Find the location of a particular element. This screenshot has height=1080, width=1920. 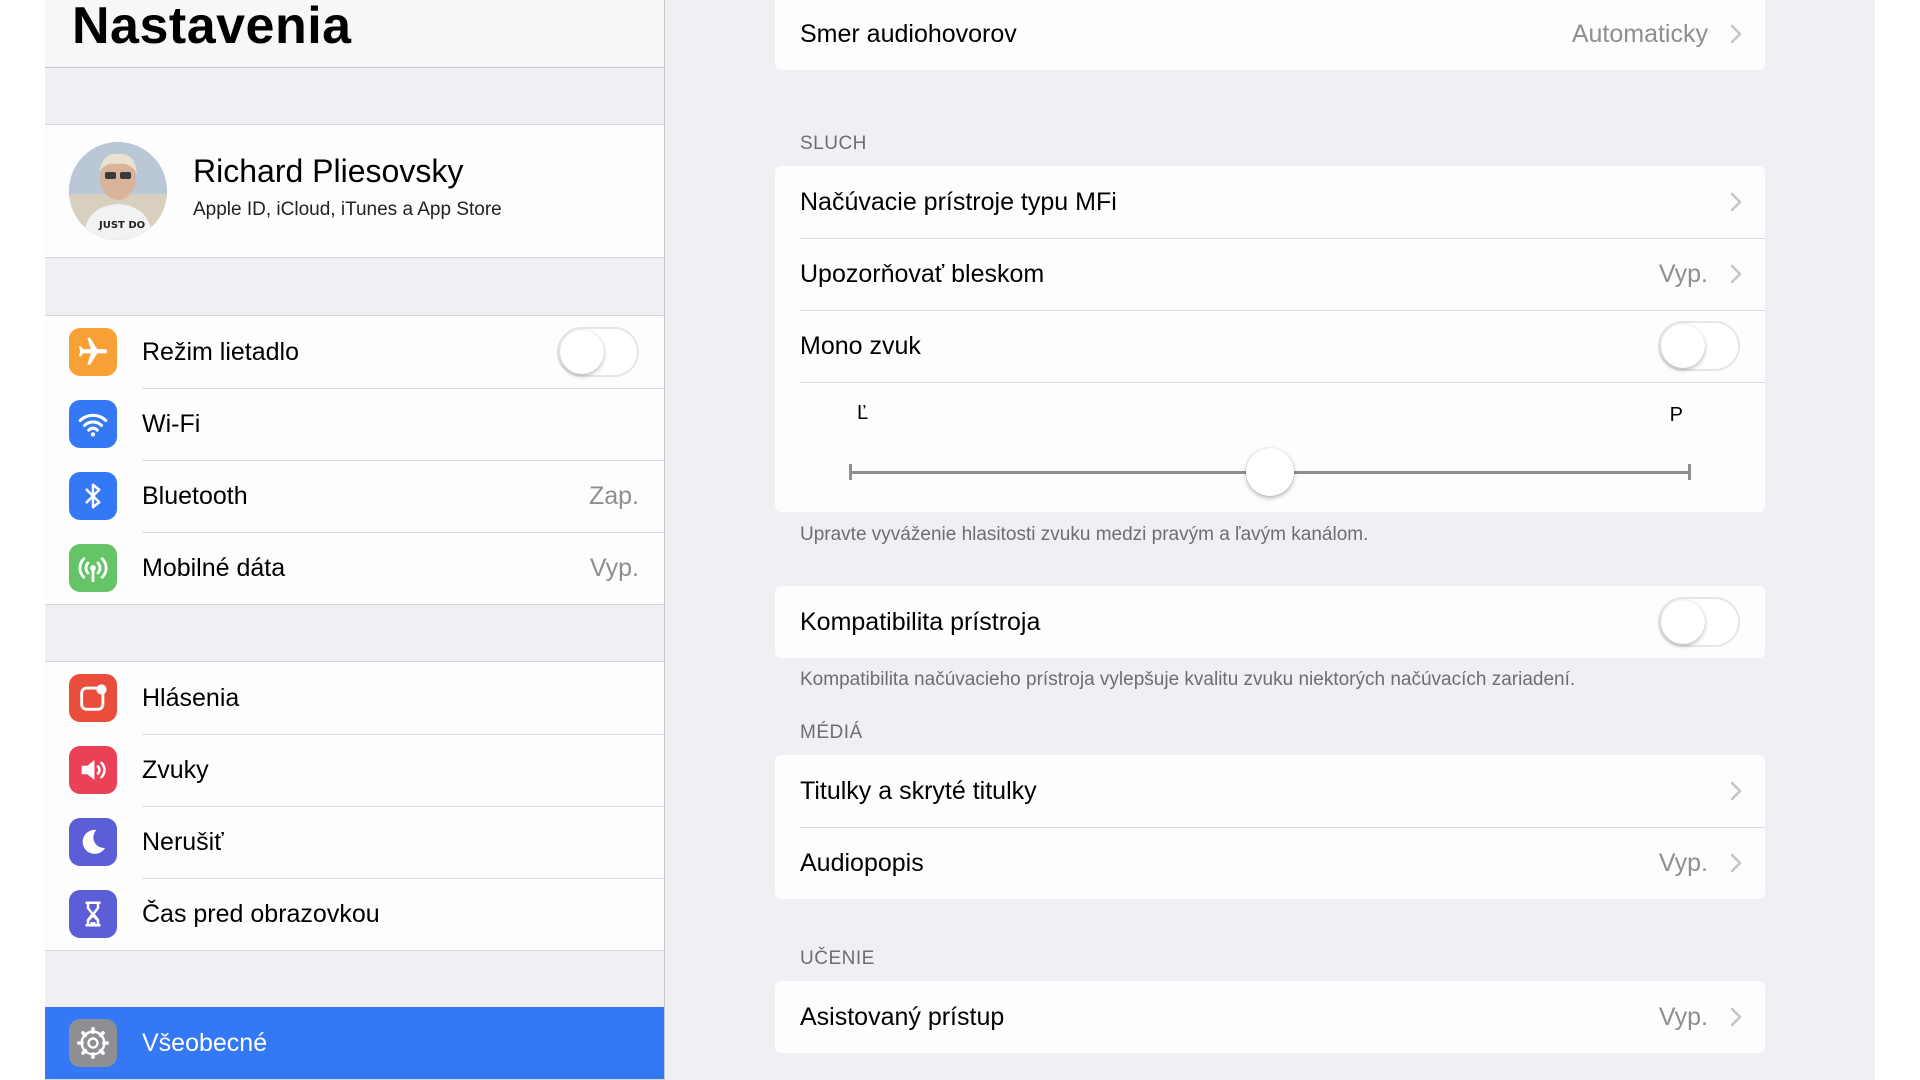

balance-right-label: P is located at coordinates (1676, 415).